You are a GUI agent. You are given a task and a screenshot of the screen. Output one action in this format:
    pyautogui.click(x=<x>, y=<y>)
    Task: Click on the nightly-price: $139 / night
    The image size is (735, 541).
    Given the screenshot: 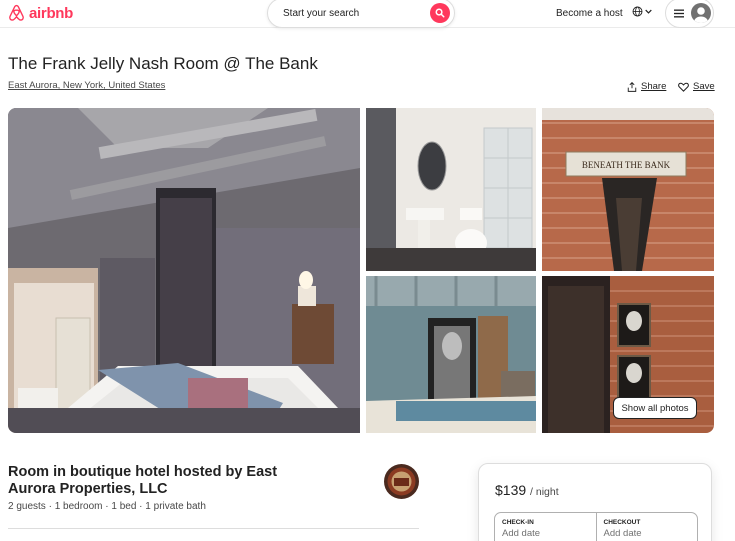 What is the action you would take?
    pyautogui.click(x=527, y=490)
    